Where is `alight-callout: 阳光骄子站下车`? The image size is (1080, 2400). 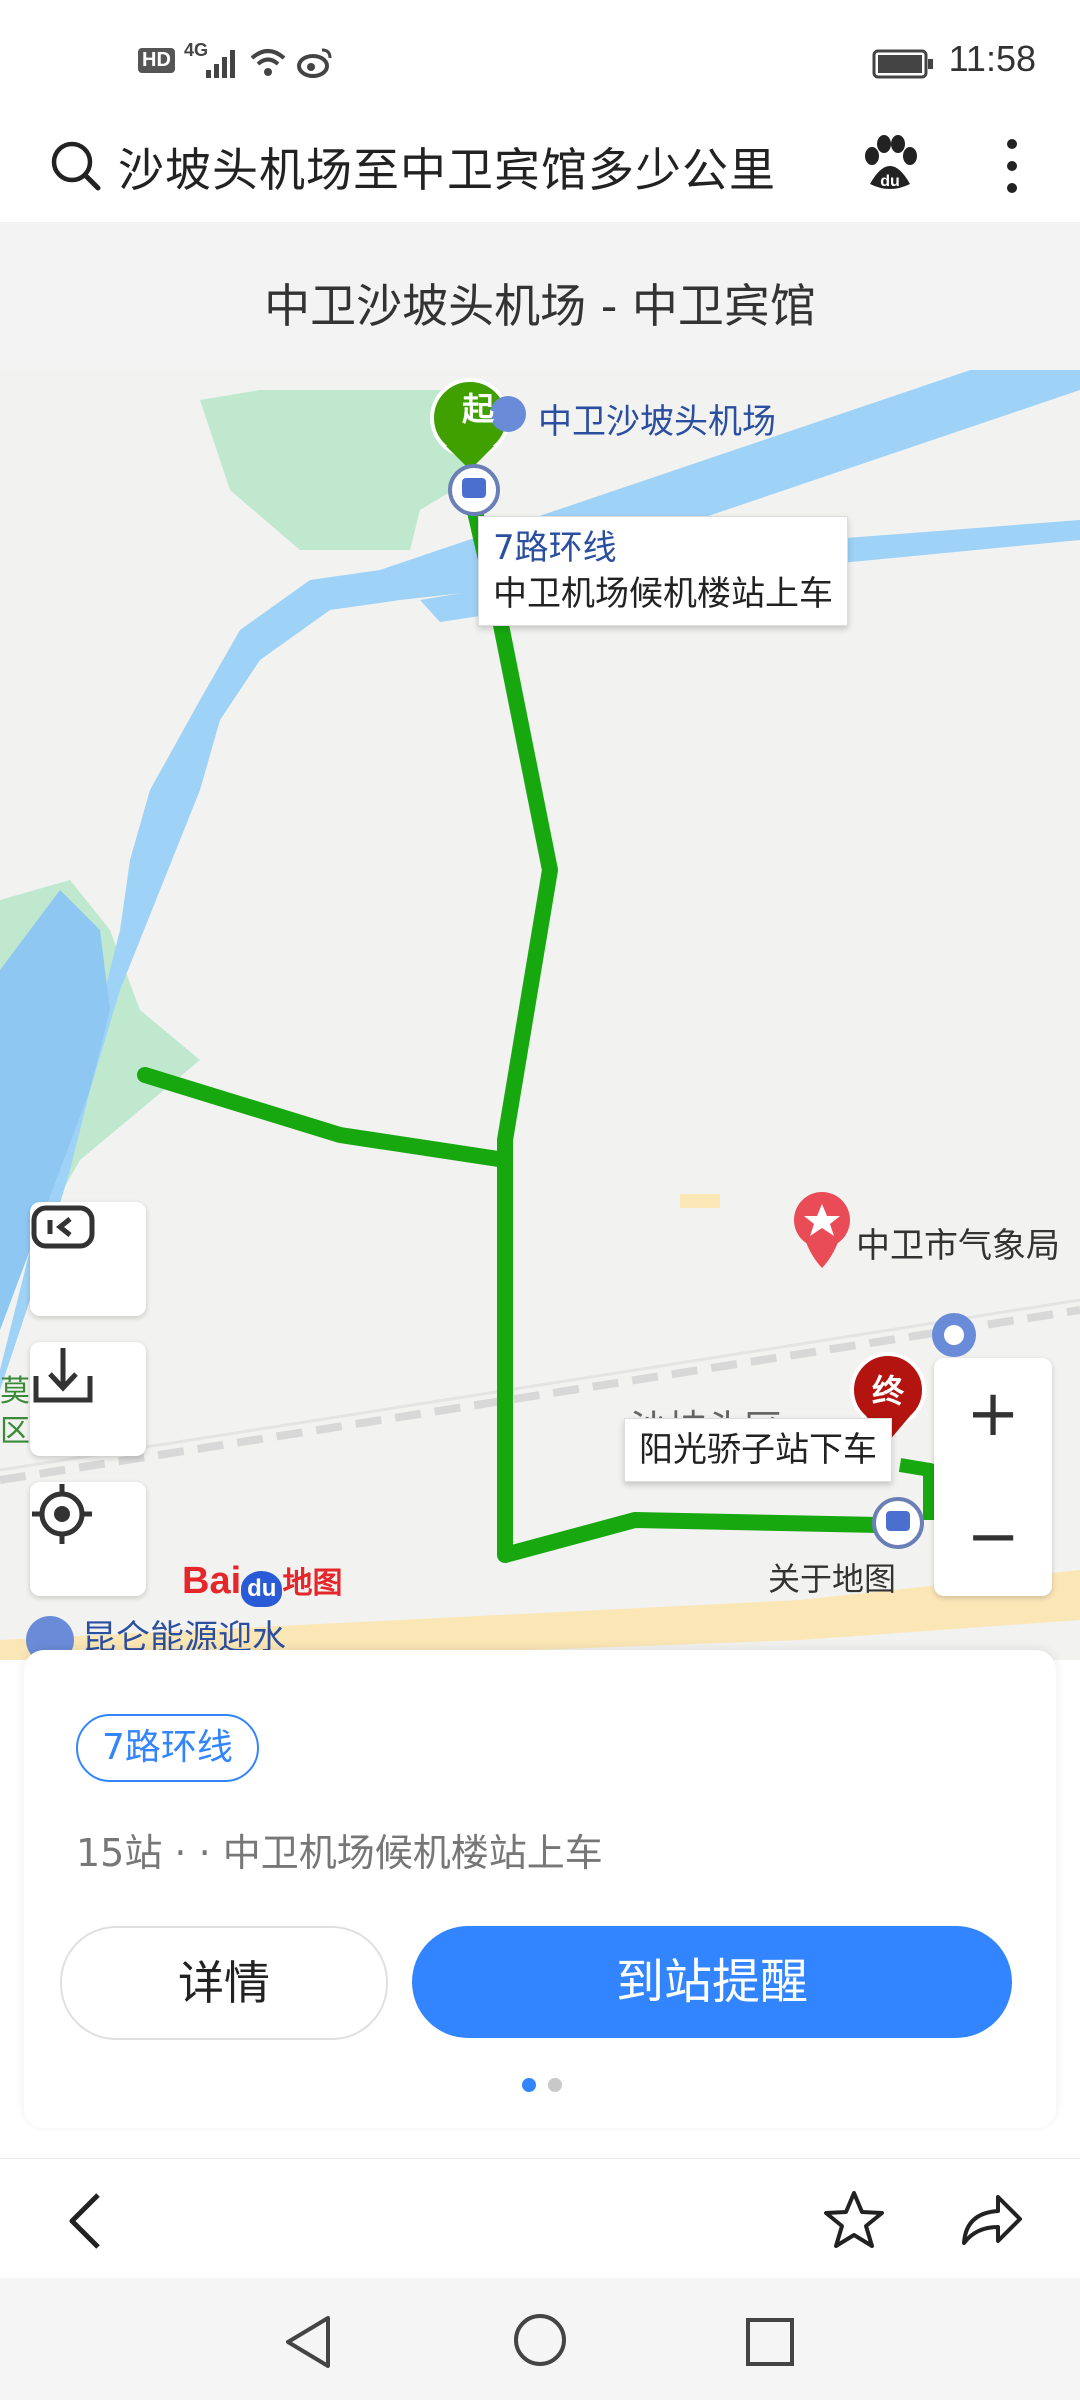
alight-callout: 阳光骄子站下车 is located at coordinates (758, 1450).